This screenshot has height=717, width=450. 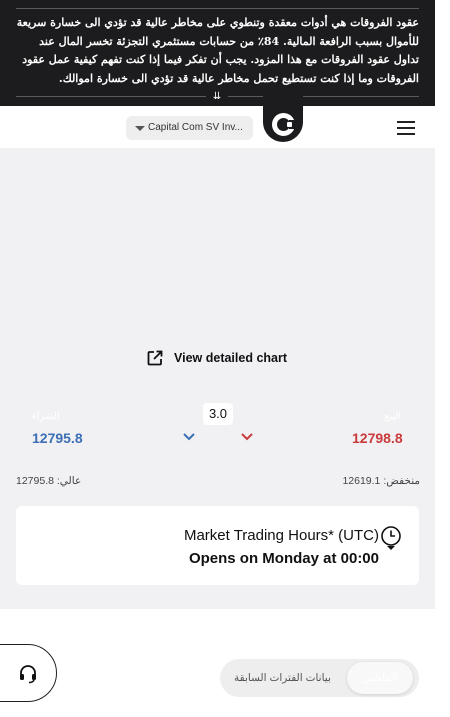 I want to click on support-button, so click(x=28, y=673).